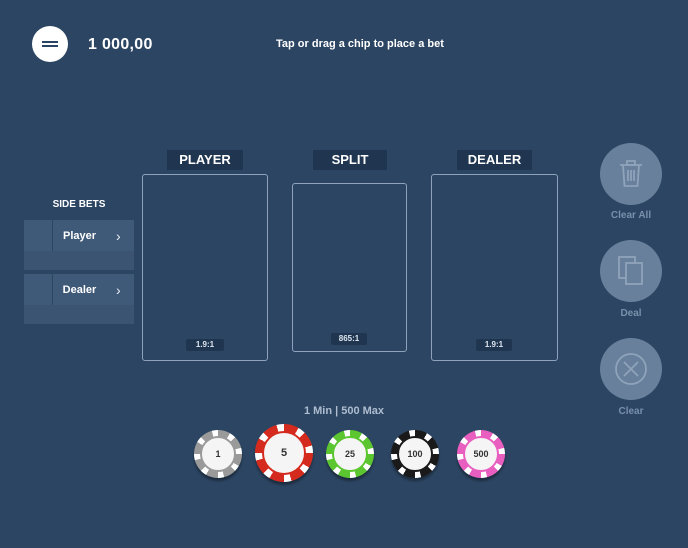 The width and height of the screenshot is (688, 548). I want to click on side-bets-title: SIDE BETS, so click(79, 204).